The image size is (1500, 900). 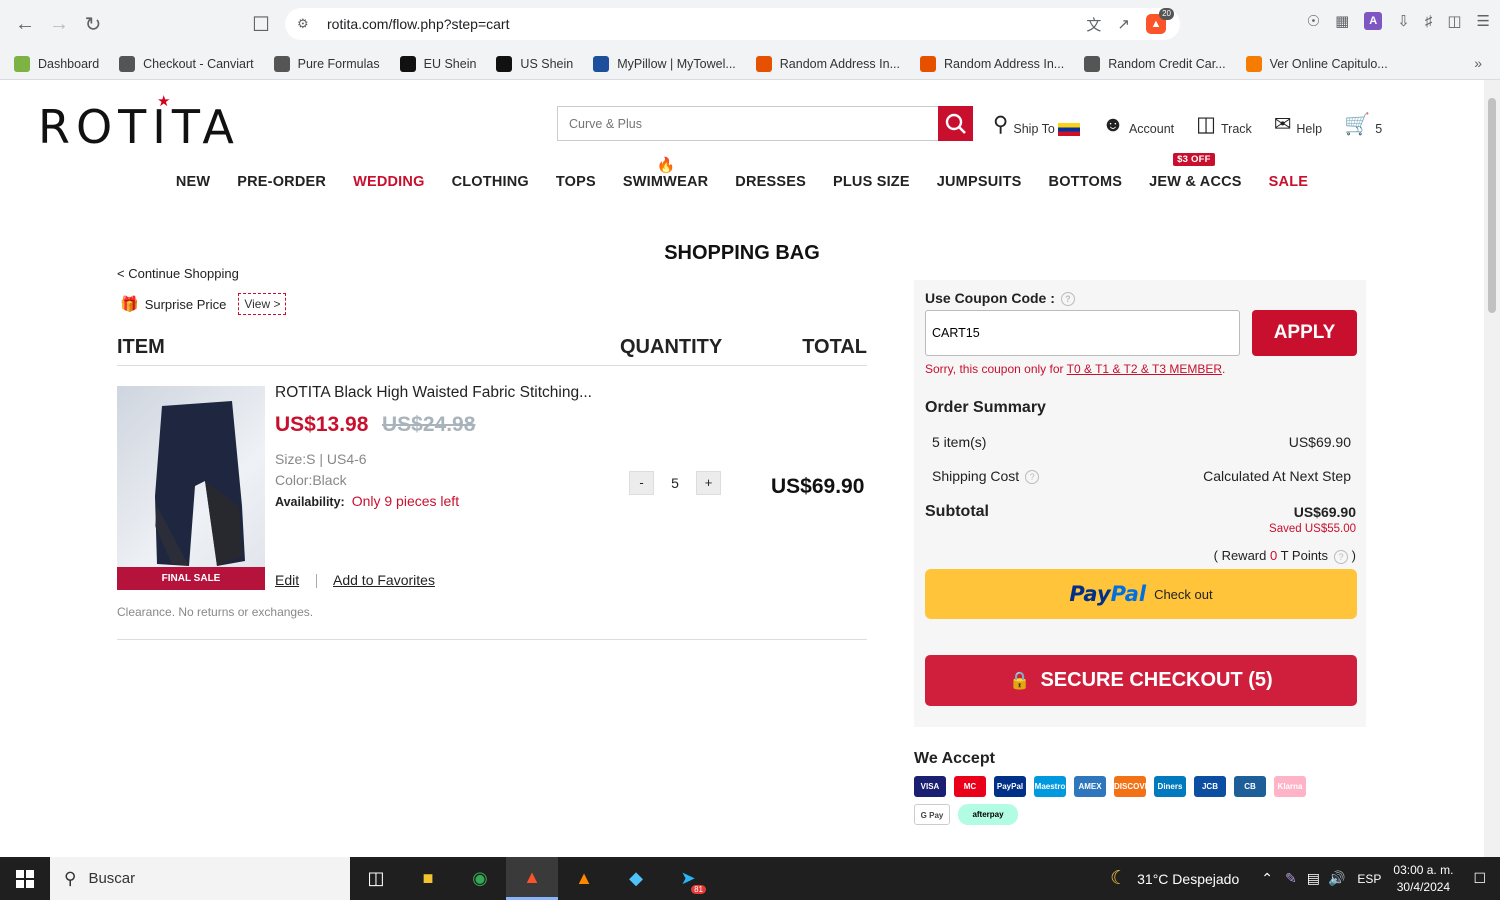 I want to click on translate-icon: 文, so click(x=1093, y=24).